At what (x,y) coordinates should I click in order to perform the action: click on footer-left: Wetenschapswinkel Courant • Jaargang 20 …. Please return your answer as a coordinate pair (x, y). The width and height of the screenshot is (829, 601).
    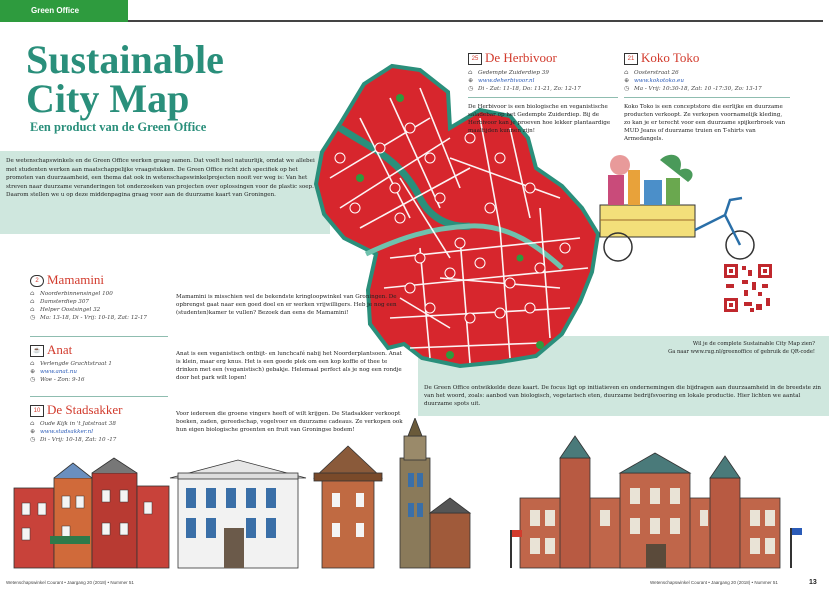
    Looking at the image, I should click on (70, 582).